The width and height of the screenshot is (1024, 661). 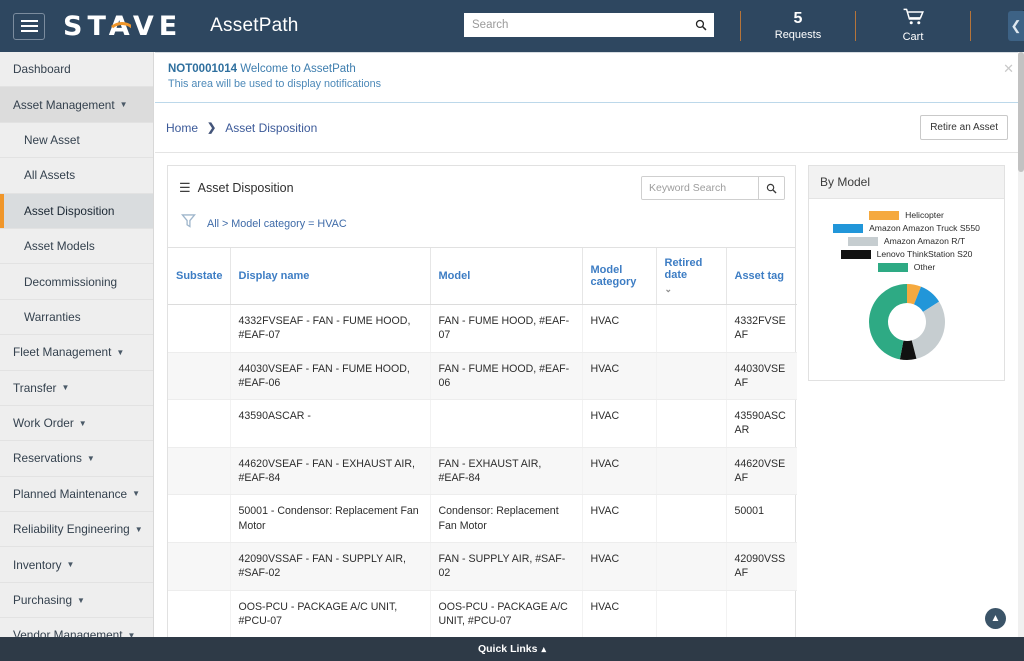 What do you see at coordinates (964, 127) in the screenshot?
I see `retire-an-asset-button: Retire an Asset` at bounding box center [964, 127].